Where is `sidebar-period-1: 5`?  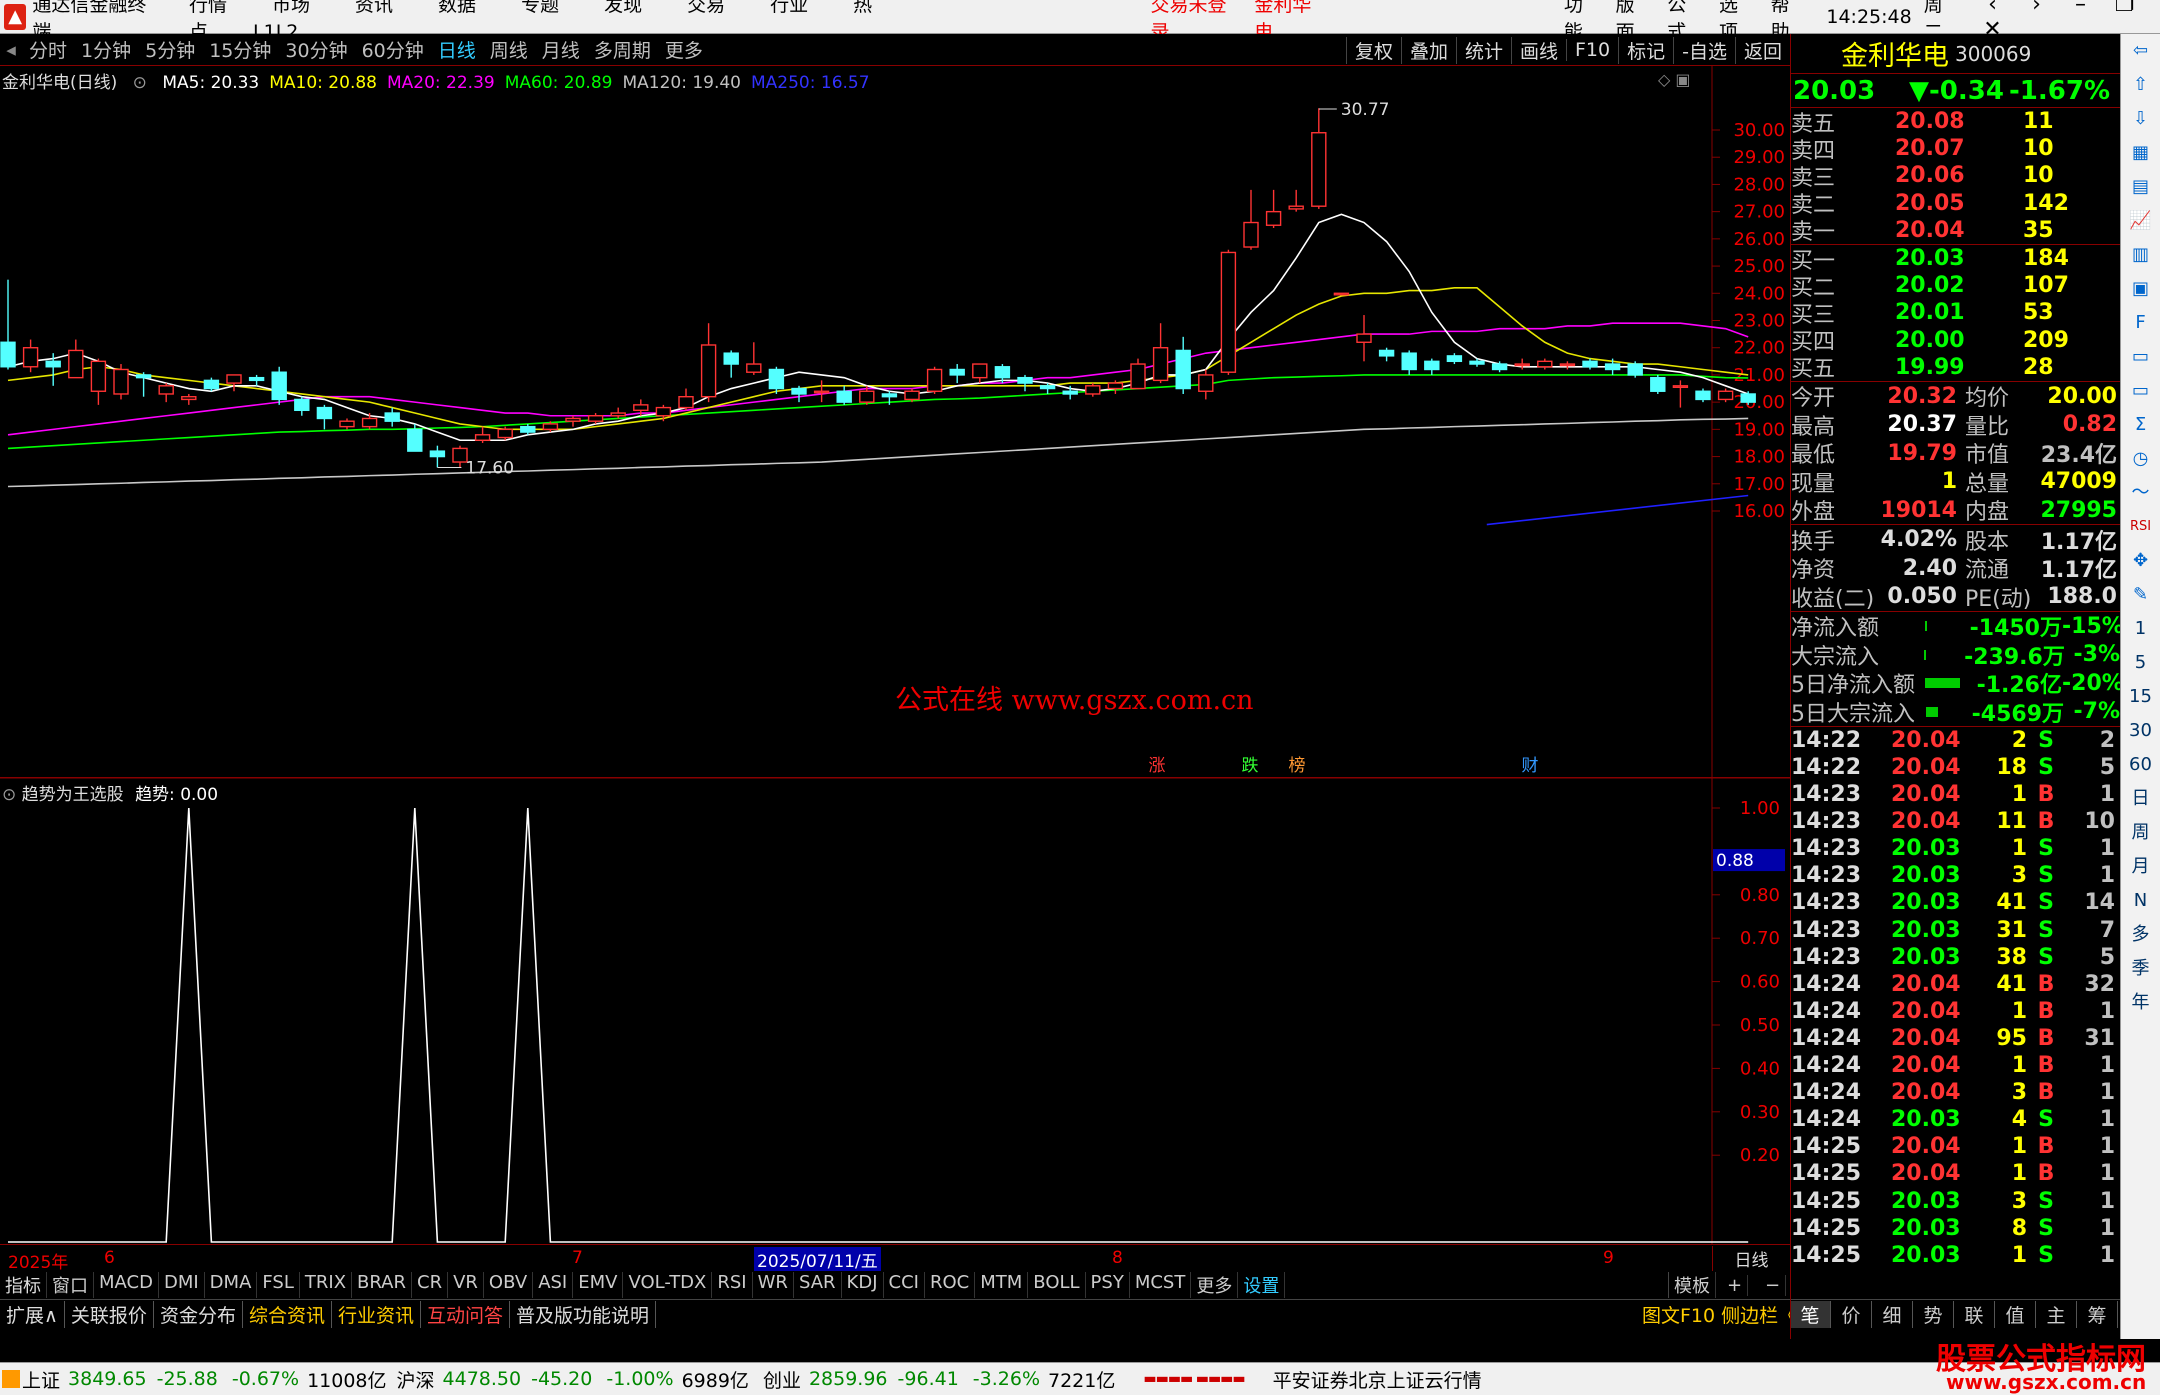 sidebar-period-1: 5 is located at coordinates (2140, 663).